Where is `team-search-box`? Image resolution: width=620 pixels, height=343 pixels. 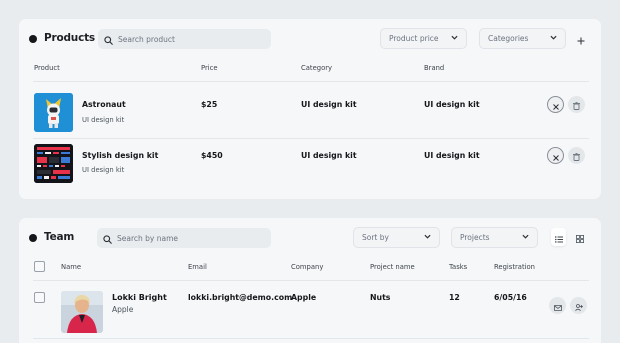
team-search-box is located at coordinates (184, 238).